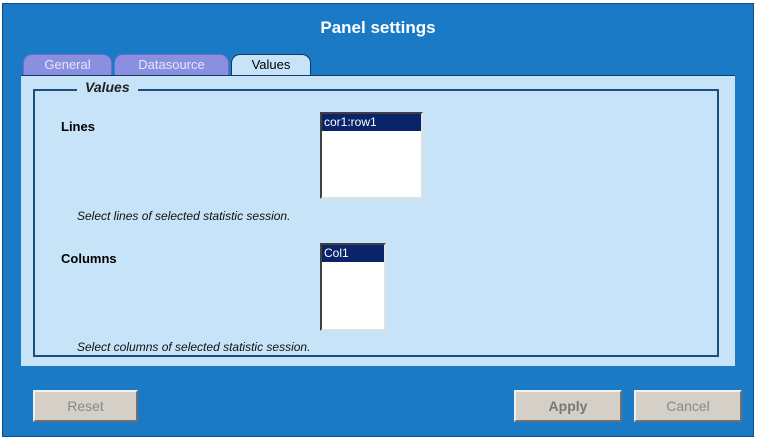 Image resolution: width=758 pixels, height=440 pixels. I want to click on columns-listbox: Col1, so click(353, 287).